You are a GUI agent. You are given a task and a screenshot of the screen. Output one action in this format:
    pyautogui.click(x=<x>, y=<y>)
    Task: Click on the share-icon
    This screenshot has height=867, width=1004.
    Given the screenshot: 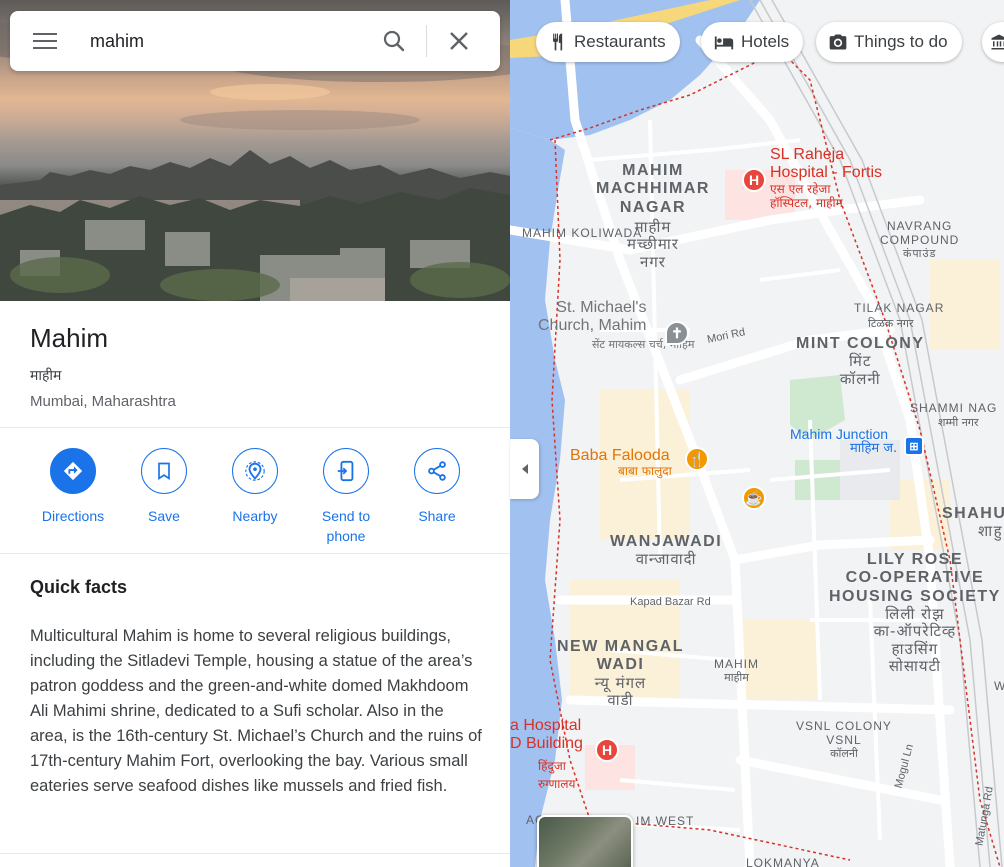 What is the action you would take?
    pyautogui.click(x=437, y=471)
    